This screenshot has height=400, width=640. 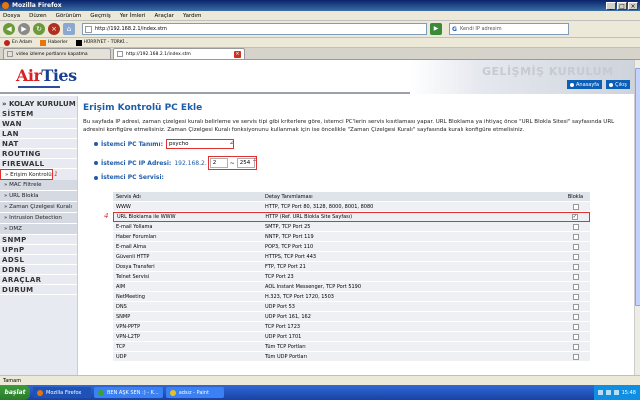 What do you see at coordinates (38, 280) in the screenshot?
I see `sidebar-item-araclar: ARAÇLAR` at bounding box center [38, 280].